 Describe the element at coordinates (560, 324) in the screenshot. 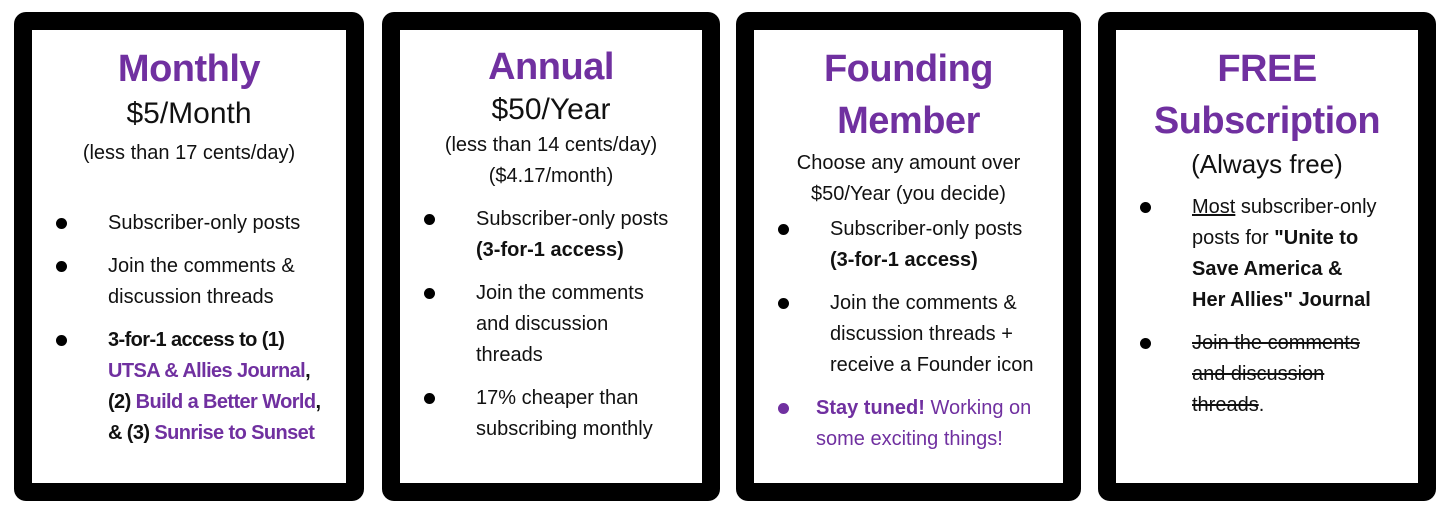

I see `feature-text: Join the comments and discussion threads` at that location.